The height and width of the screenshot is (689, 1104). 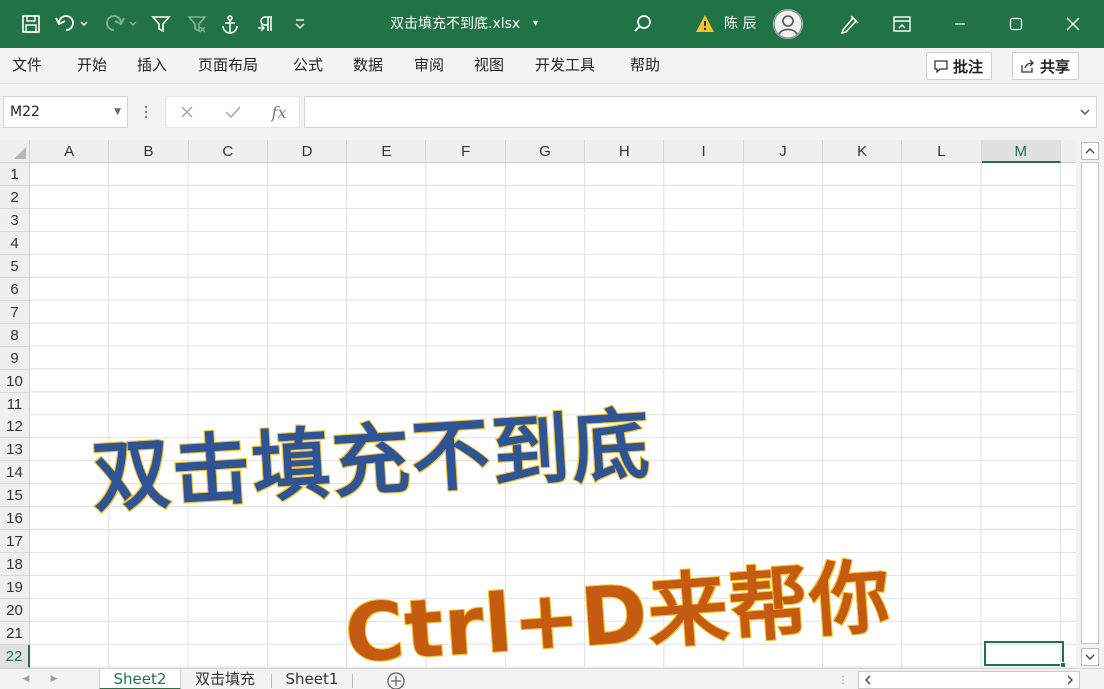 I want to click on scroll-right-button, so click(x=1070, y=680).